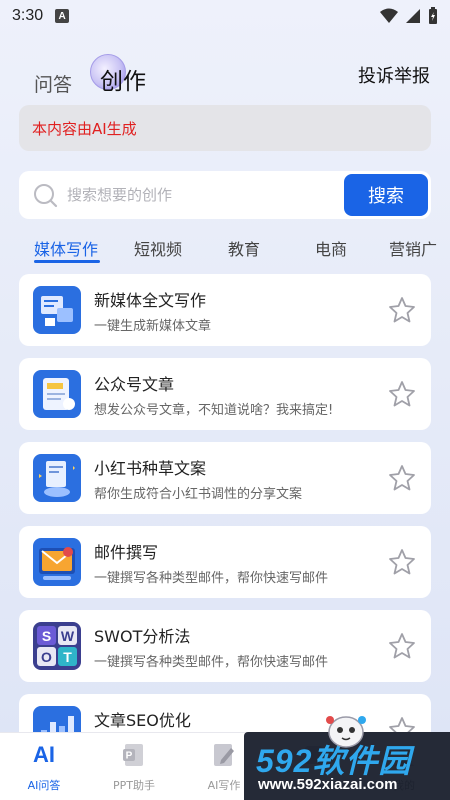  What do you see at coordinates (150, 300) in the screenshot?
I see `list-item-title: 新媒体全文写作` at bounding box center [150, 300].